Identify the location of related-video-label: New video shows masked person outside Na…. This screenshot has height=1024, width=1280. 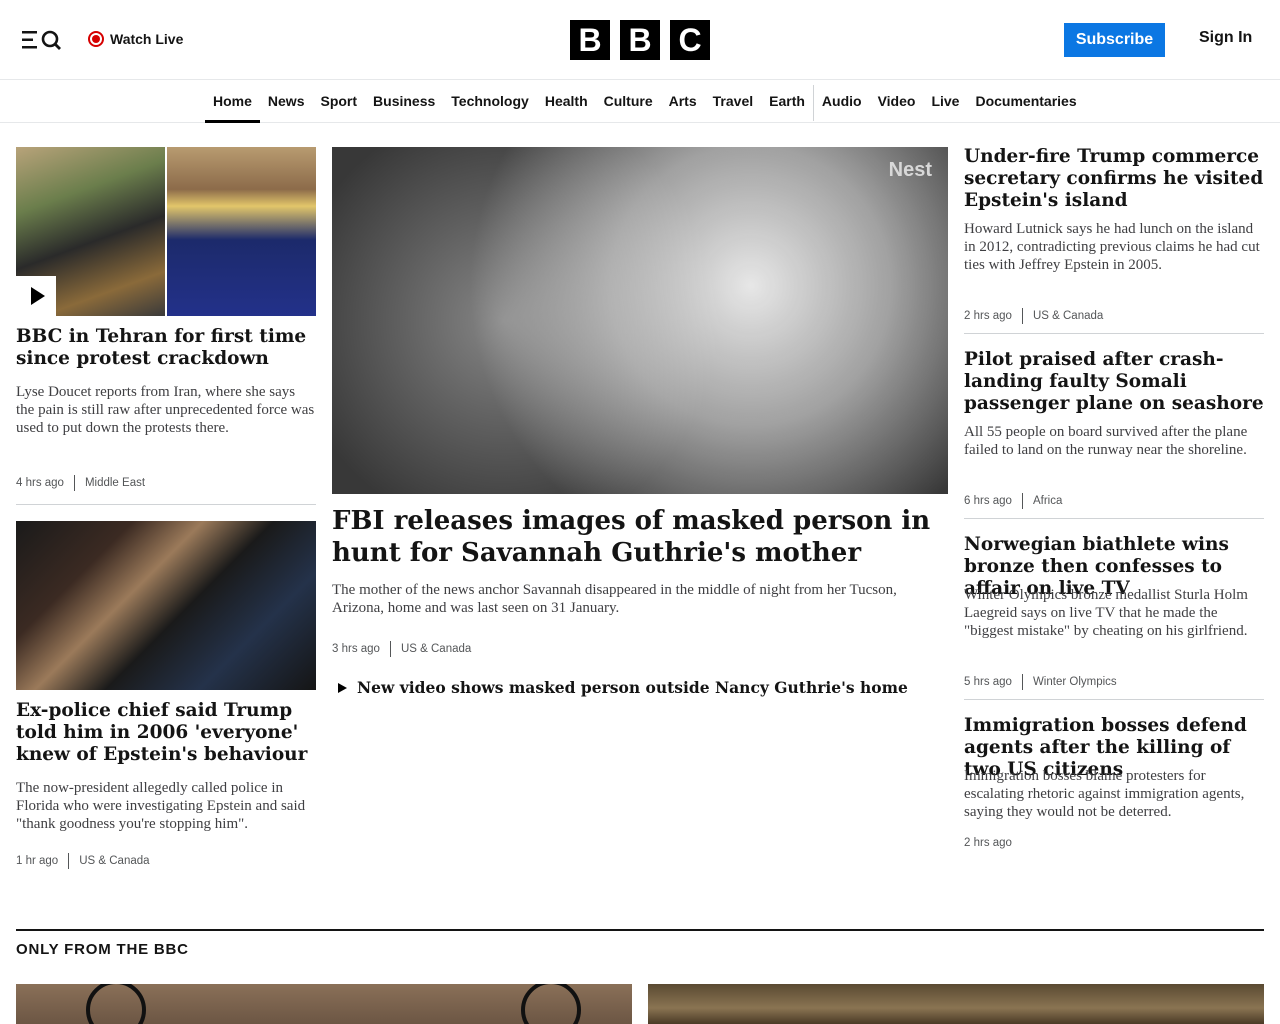
(632, 687).